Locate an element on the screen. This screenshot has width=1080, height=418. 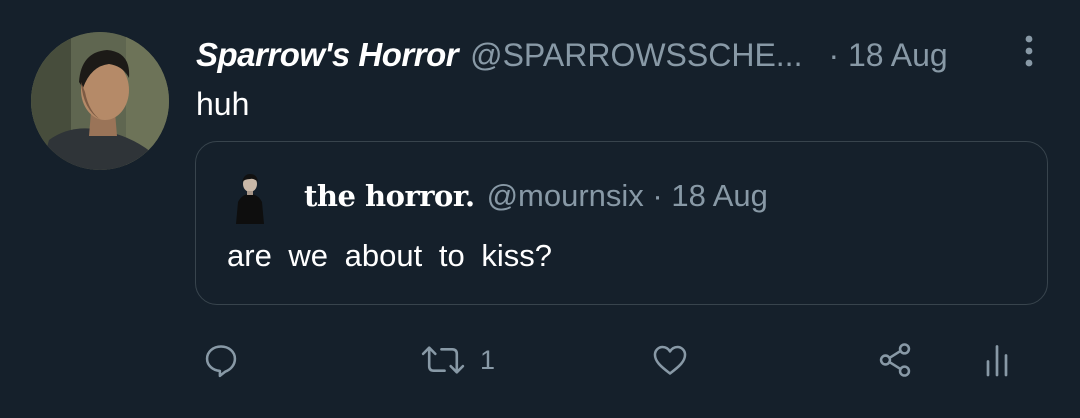
heart-icon is located at coordinates (670, 360).